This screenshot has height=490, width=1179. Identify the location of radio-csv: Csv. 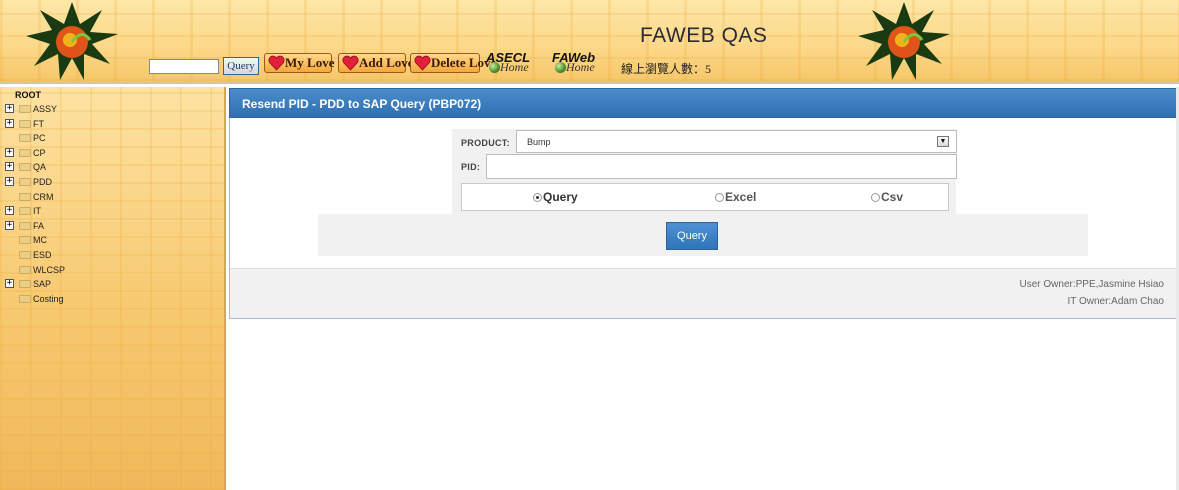
(887, 197).